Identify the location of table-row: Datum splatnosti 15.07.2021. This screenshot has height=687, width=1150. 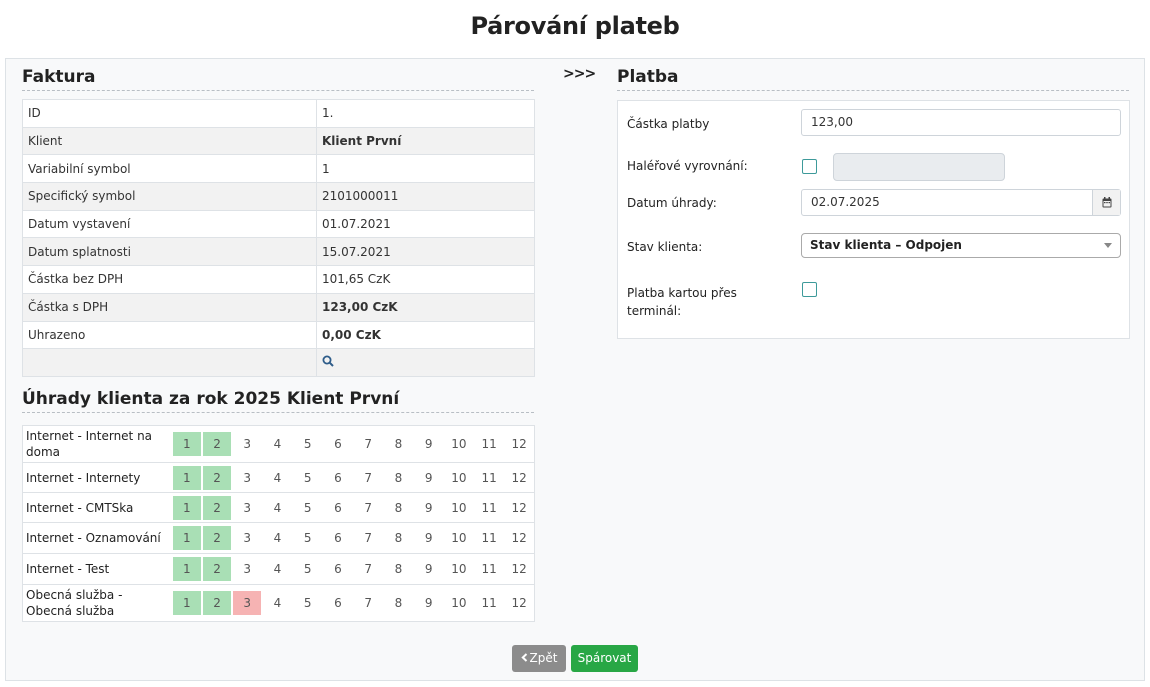
(278, 252).